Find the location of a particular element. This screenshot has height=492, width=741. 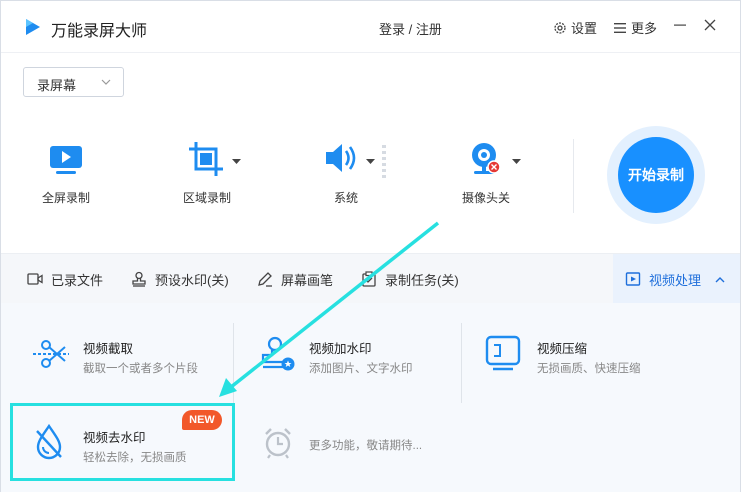

pen-icon is located at coordinates (265, 279).